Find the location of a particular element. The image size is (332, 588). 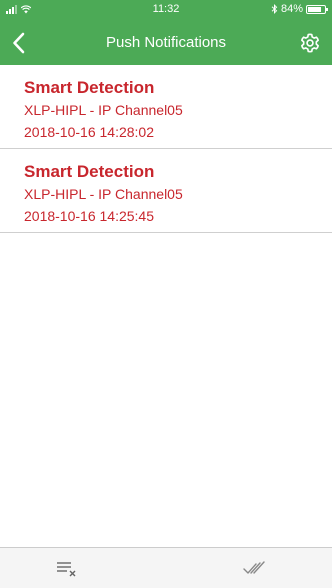

status-right: 84% is located at coordinates (299, 9).